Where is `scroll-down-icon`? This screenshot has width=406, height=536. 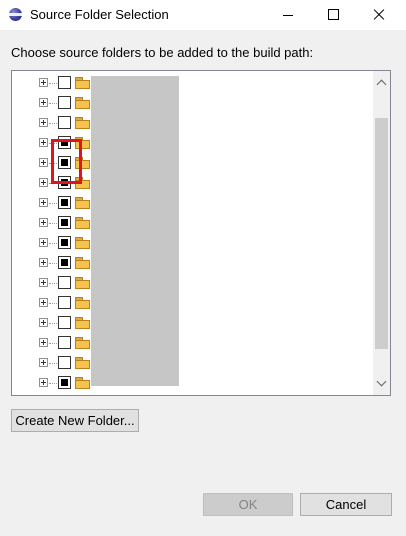
scroll-down-icon is located at coordinates (381, 383).